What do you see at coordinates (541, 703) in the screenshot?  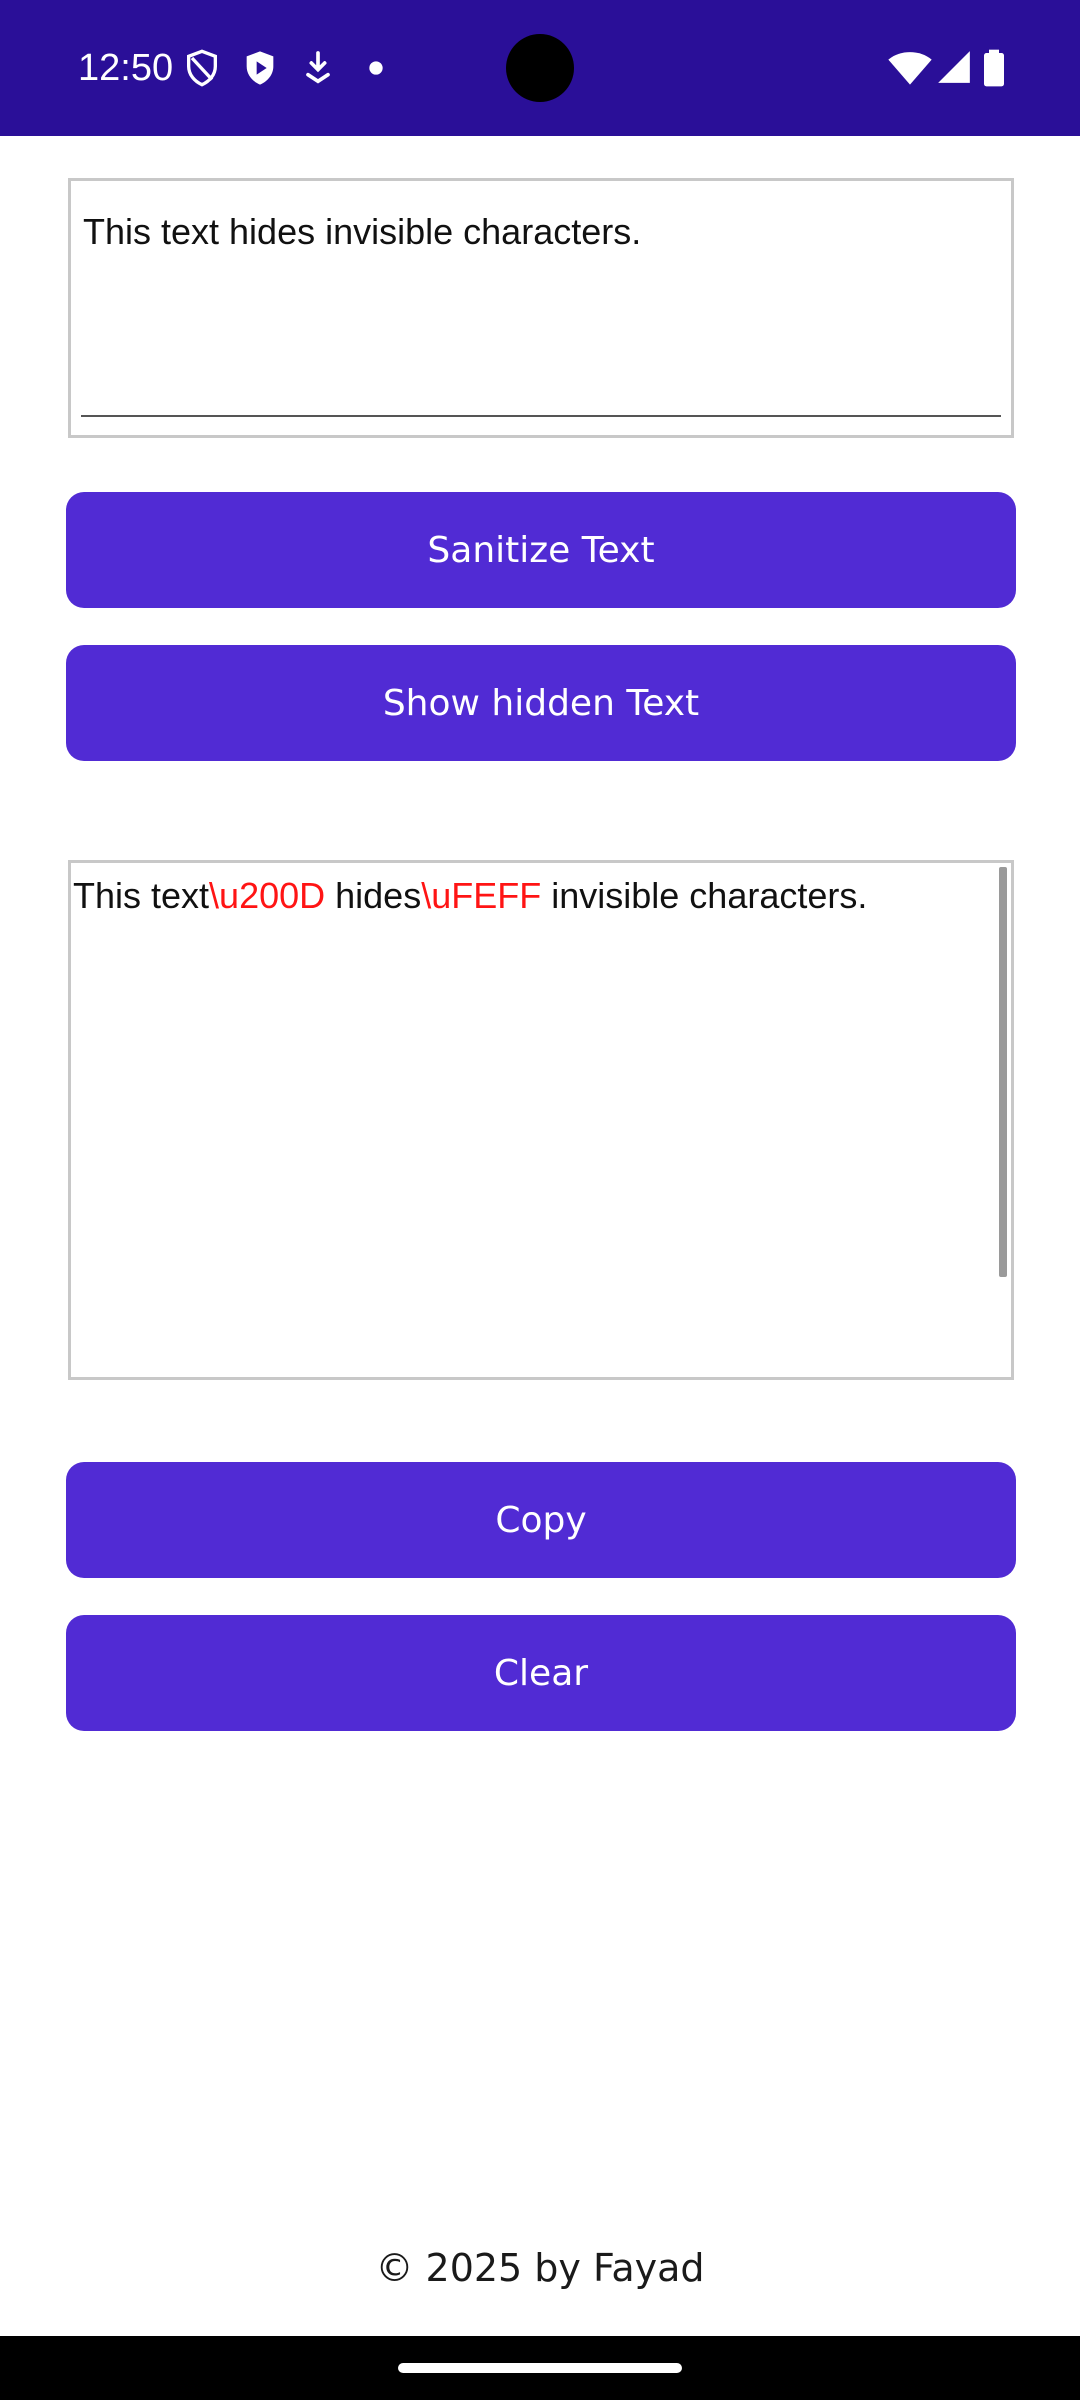 I see `show-hidden-text-button: Show hidden Text` at bounding box center [541, 703].